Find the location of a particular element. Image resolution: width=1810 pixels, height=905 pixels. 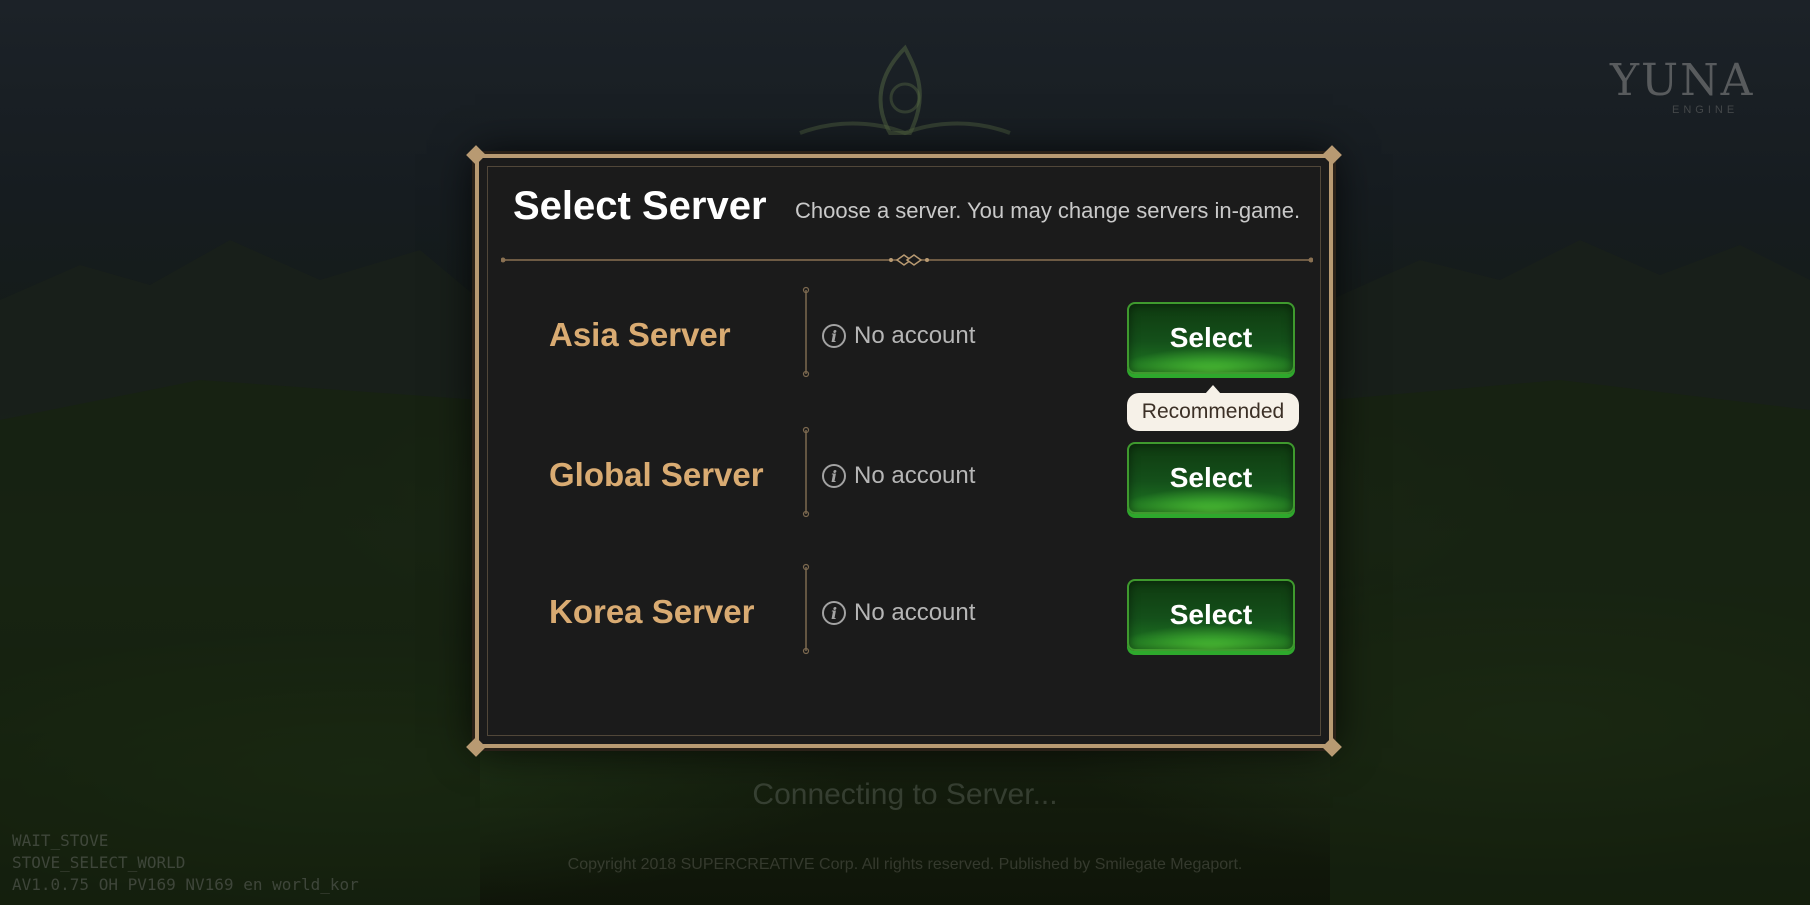

header-divider is located at coordinates (907, 260).